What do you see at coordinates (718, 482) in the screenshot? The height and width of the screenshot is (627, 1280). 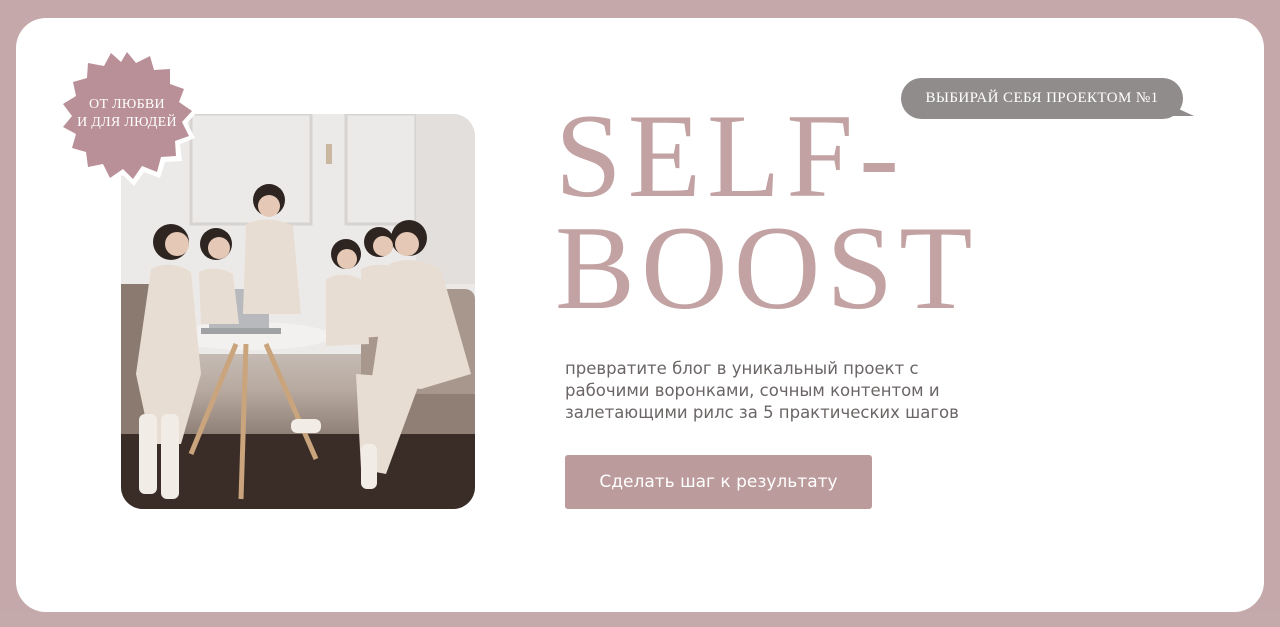 I see `cta-button: Сделать шаг к результату` at bounding box center [718, 482].